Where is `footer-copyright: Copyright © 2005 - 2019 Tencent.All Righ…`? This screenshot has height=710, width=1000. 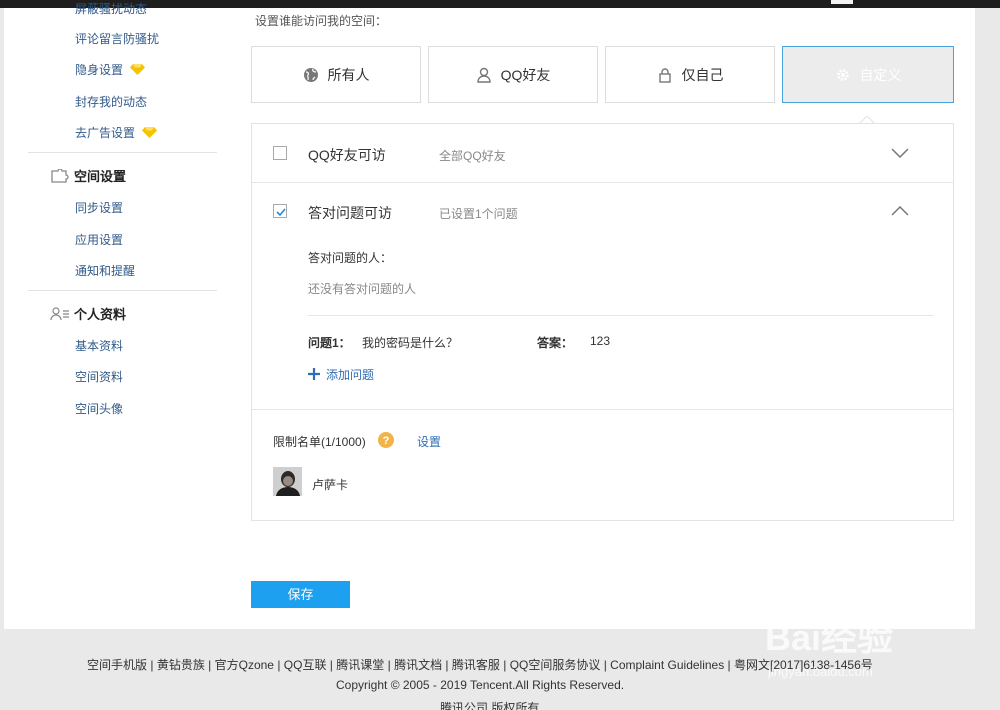 footer-copyright: Copyright © 2005 - 2019 Tencent.All Righ… is located at coordinates (480, 685).